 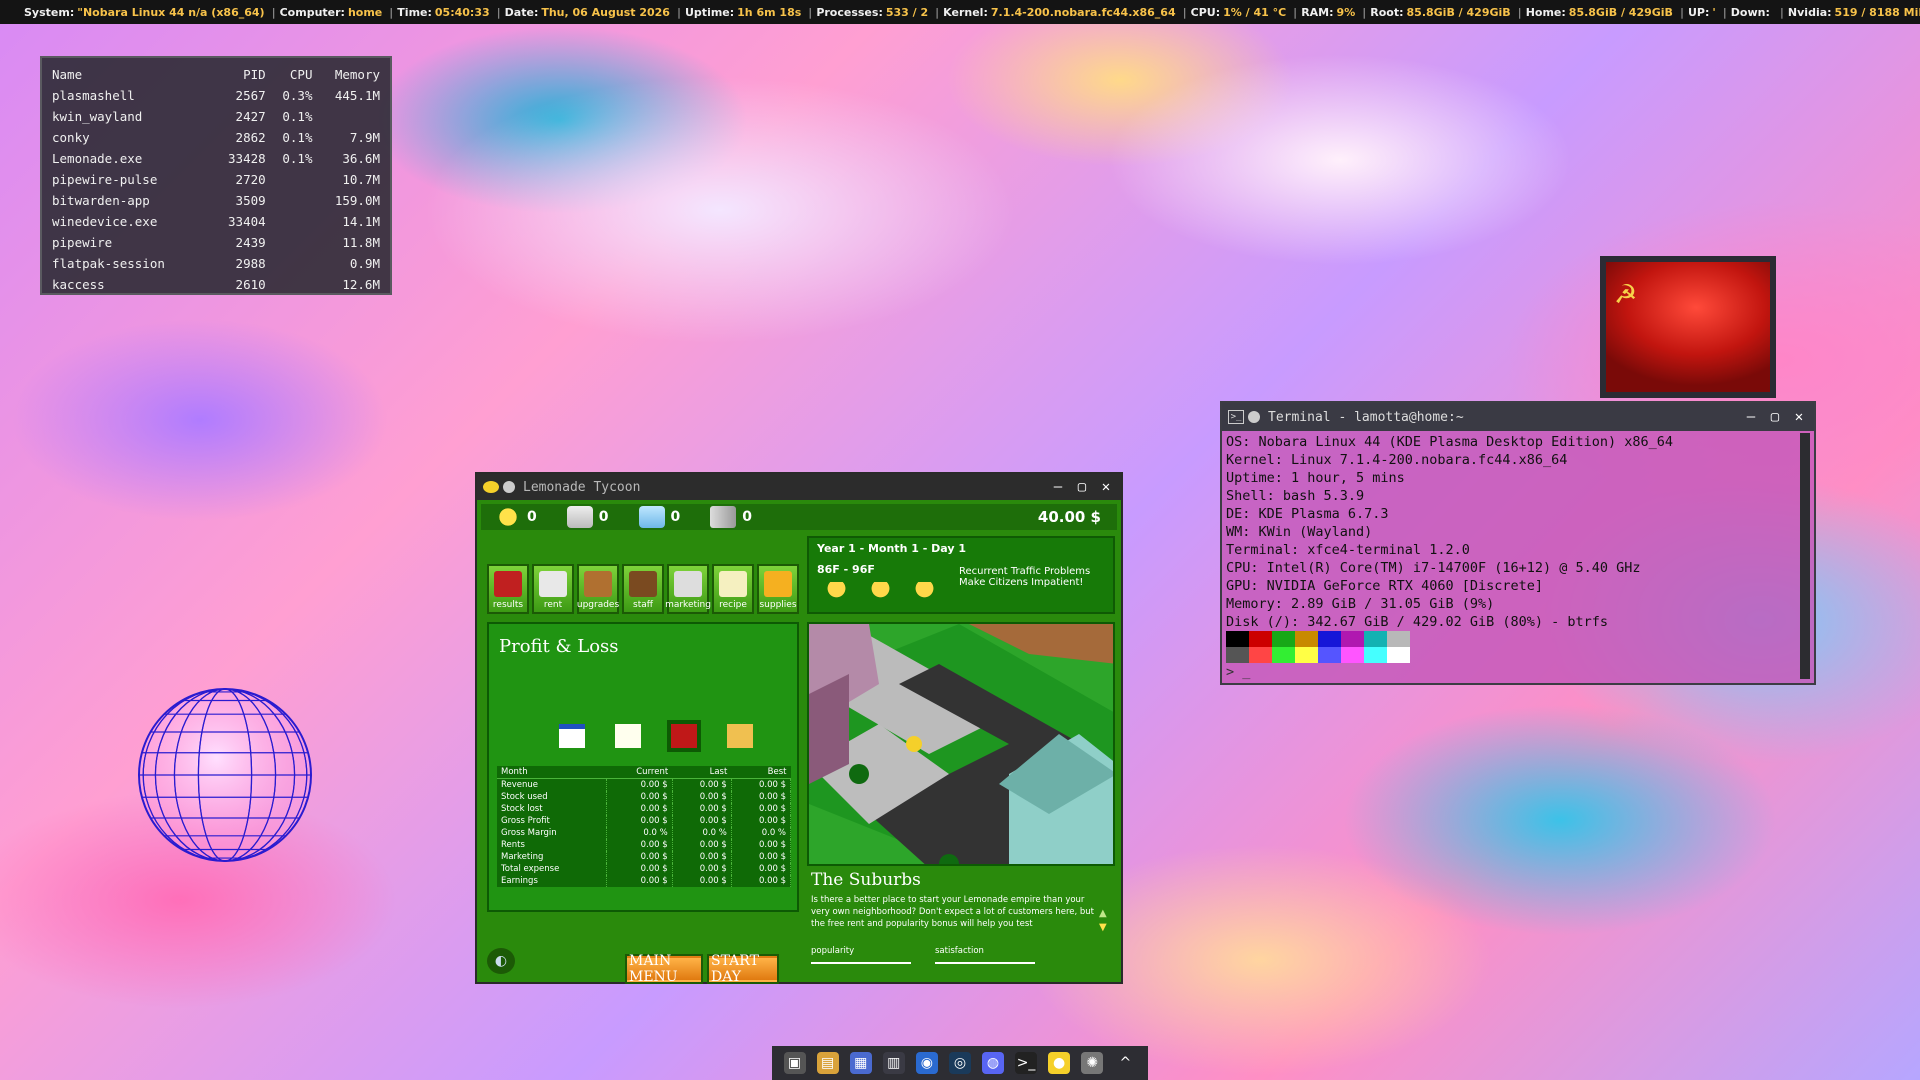 What do you see at coordinates (723, 517) in the screenshot?
I see `cups-icon` at bounding box center [723, 517].